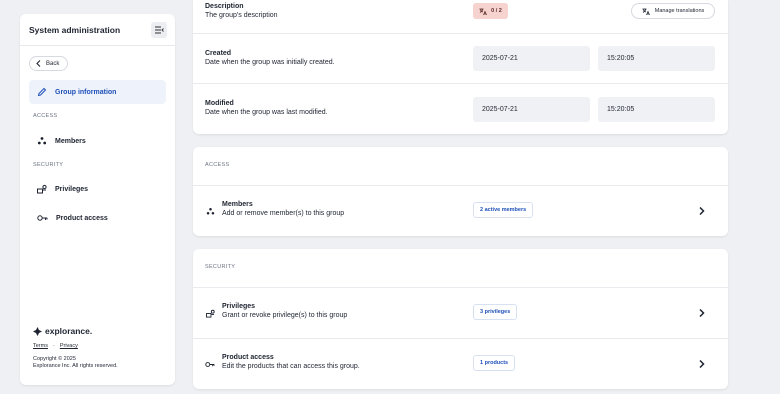  What do you see at coordinates (75, 29) in the screenshot?
I see `sidebar-title: System administration` at bounding box center [75, 29].